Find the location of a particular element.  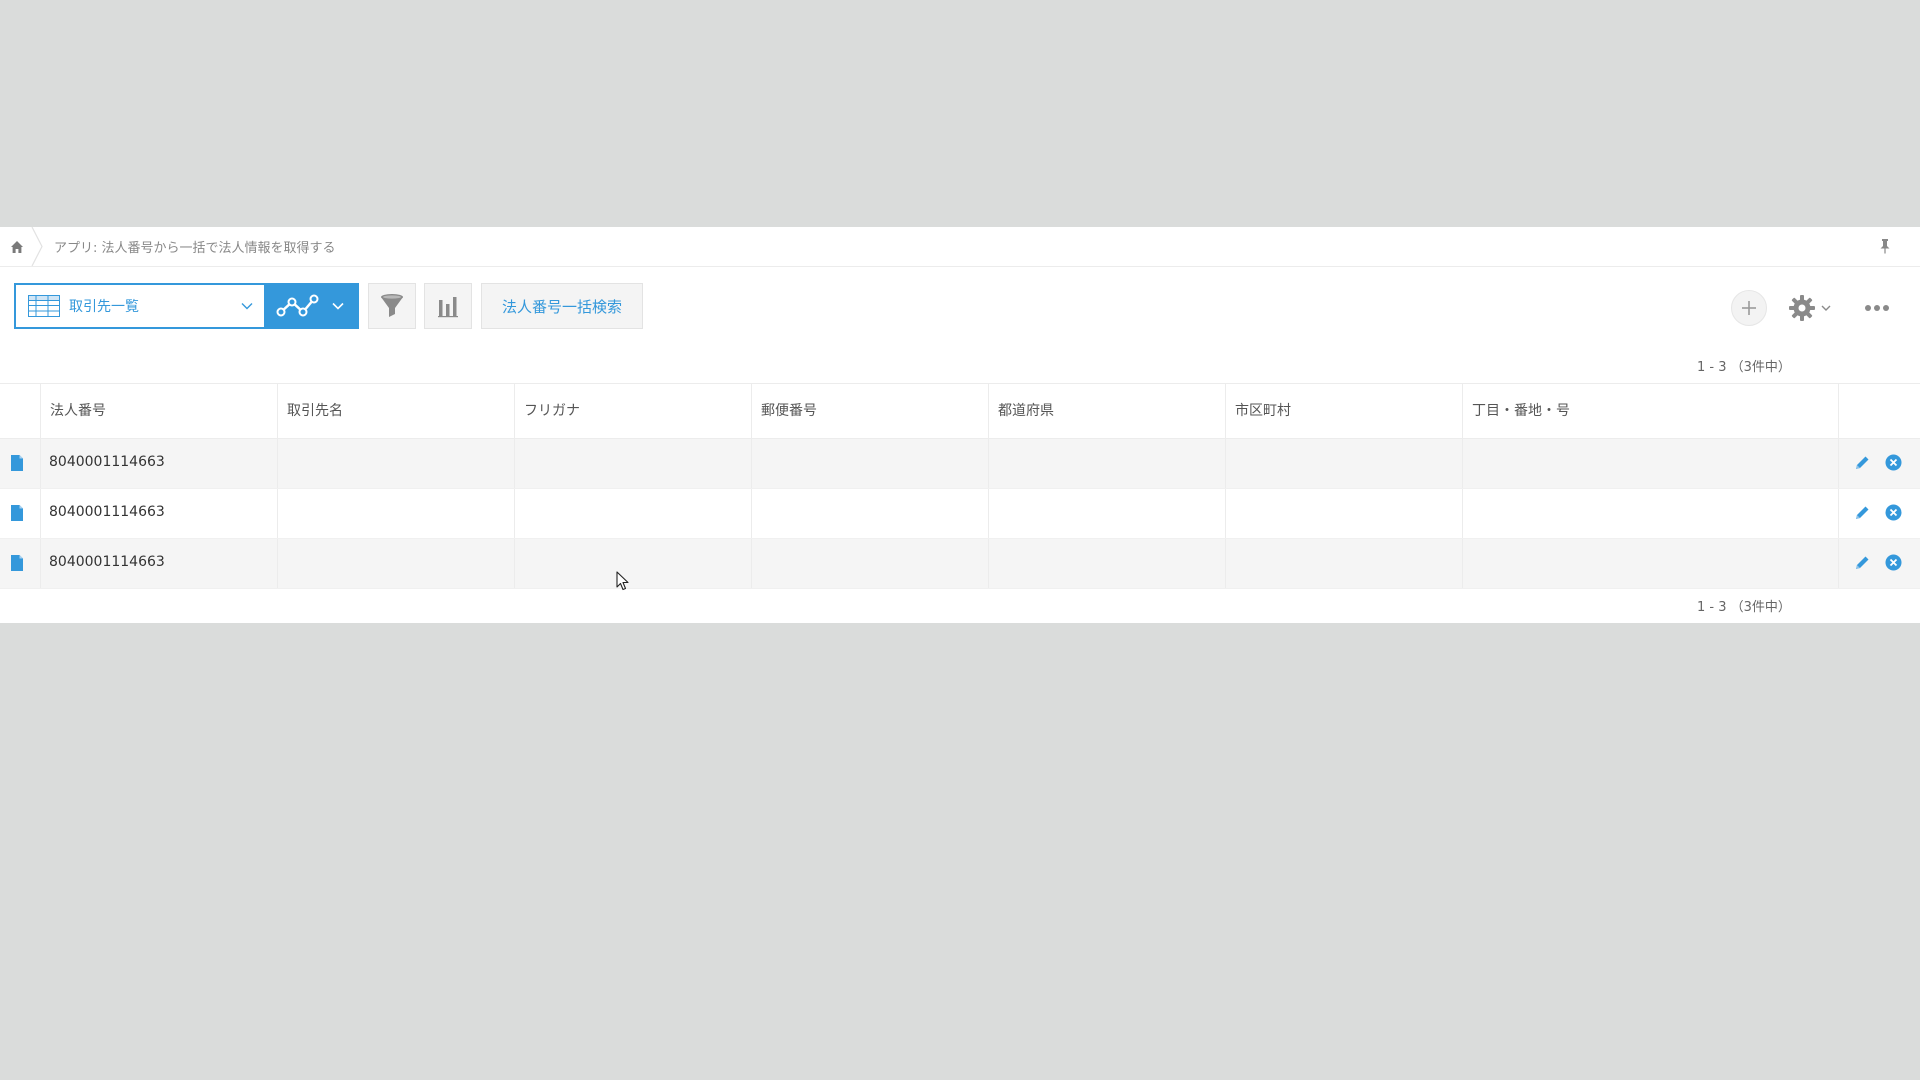

table-view-icon is located at coordinates (44, 306).